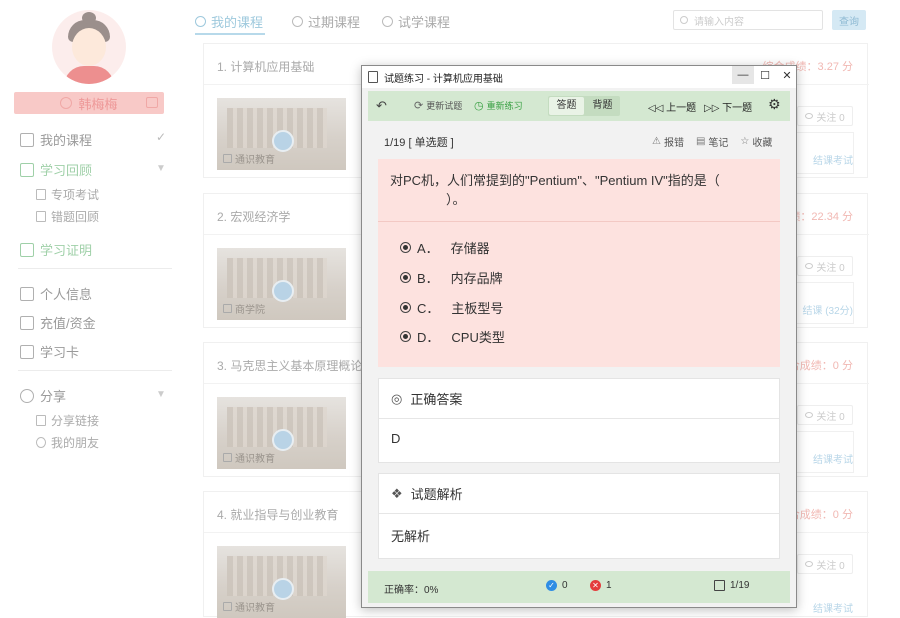 Image resolution: width=900 pixels, height=618 pixels. Describe the element at coordinates (452, 336) in the screenshot. I see `option-d: D． CPU类型` at that location.